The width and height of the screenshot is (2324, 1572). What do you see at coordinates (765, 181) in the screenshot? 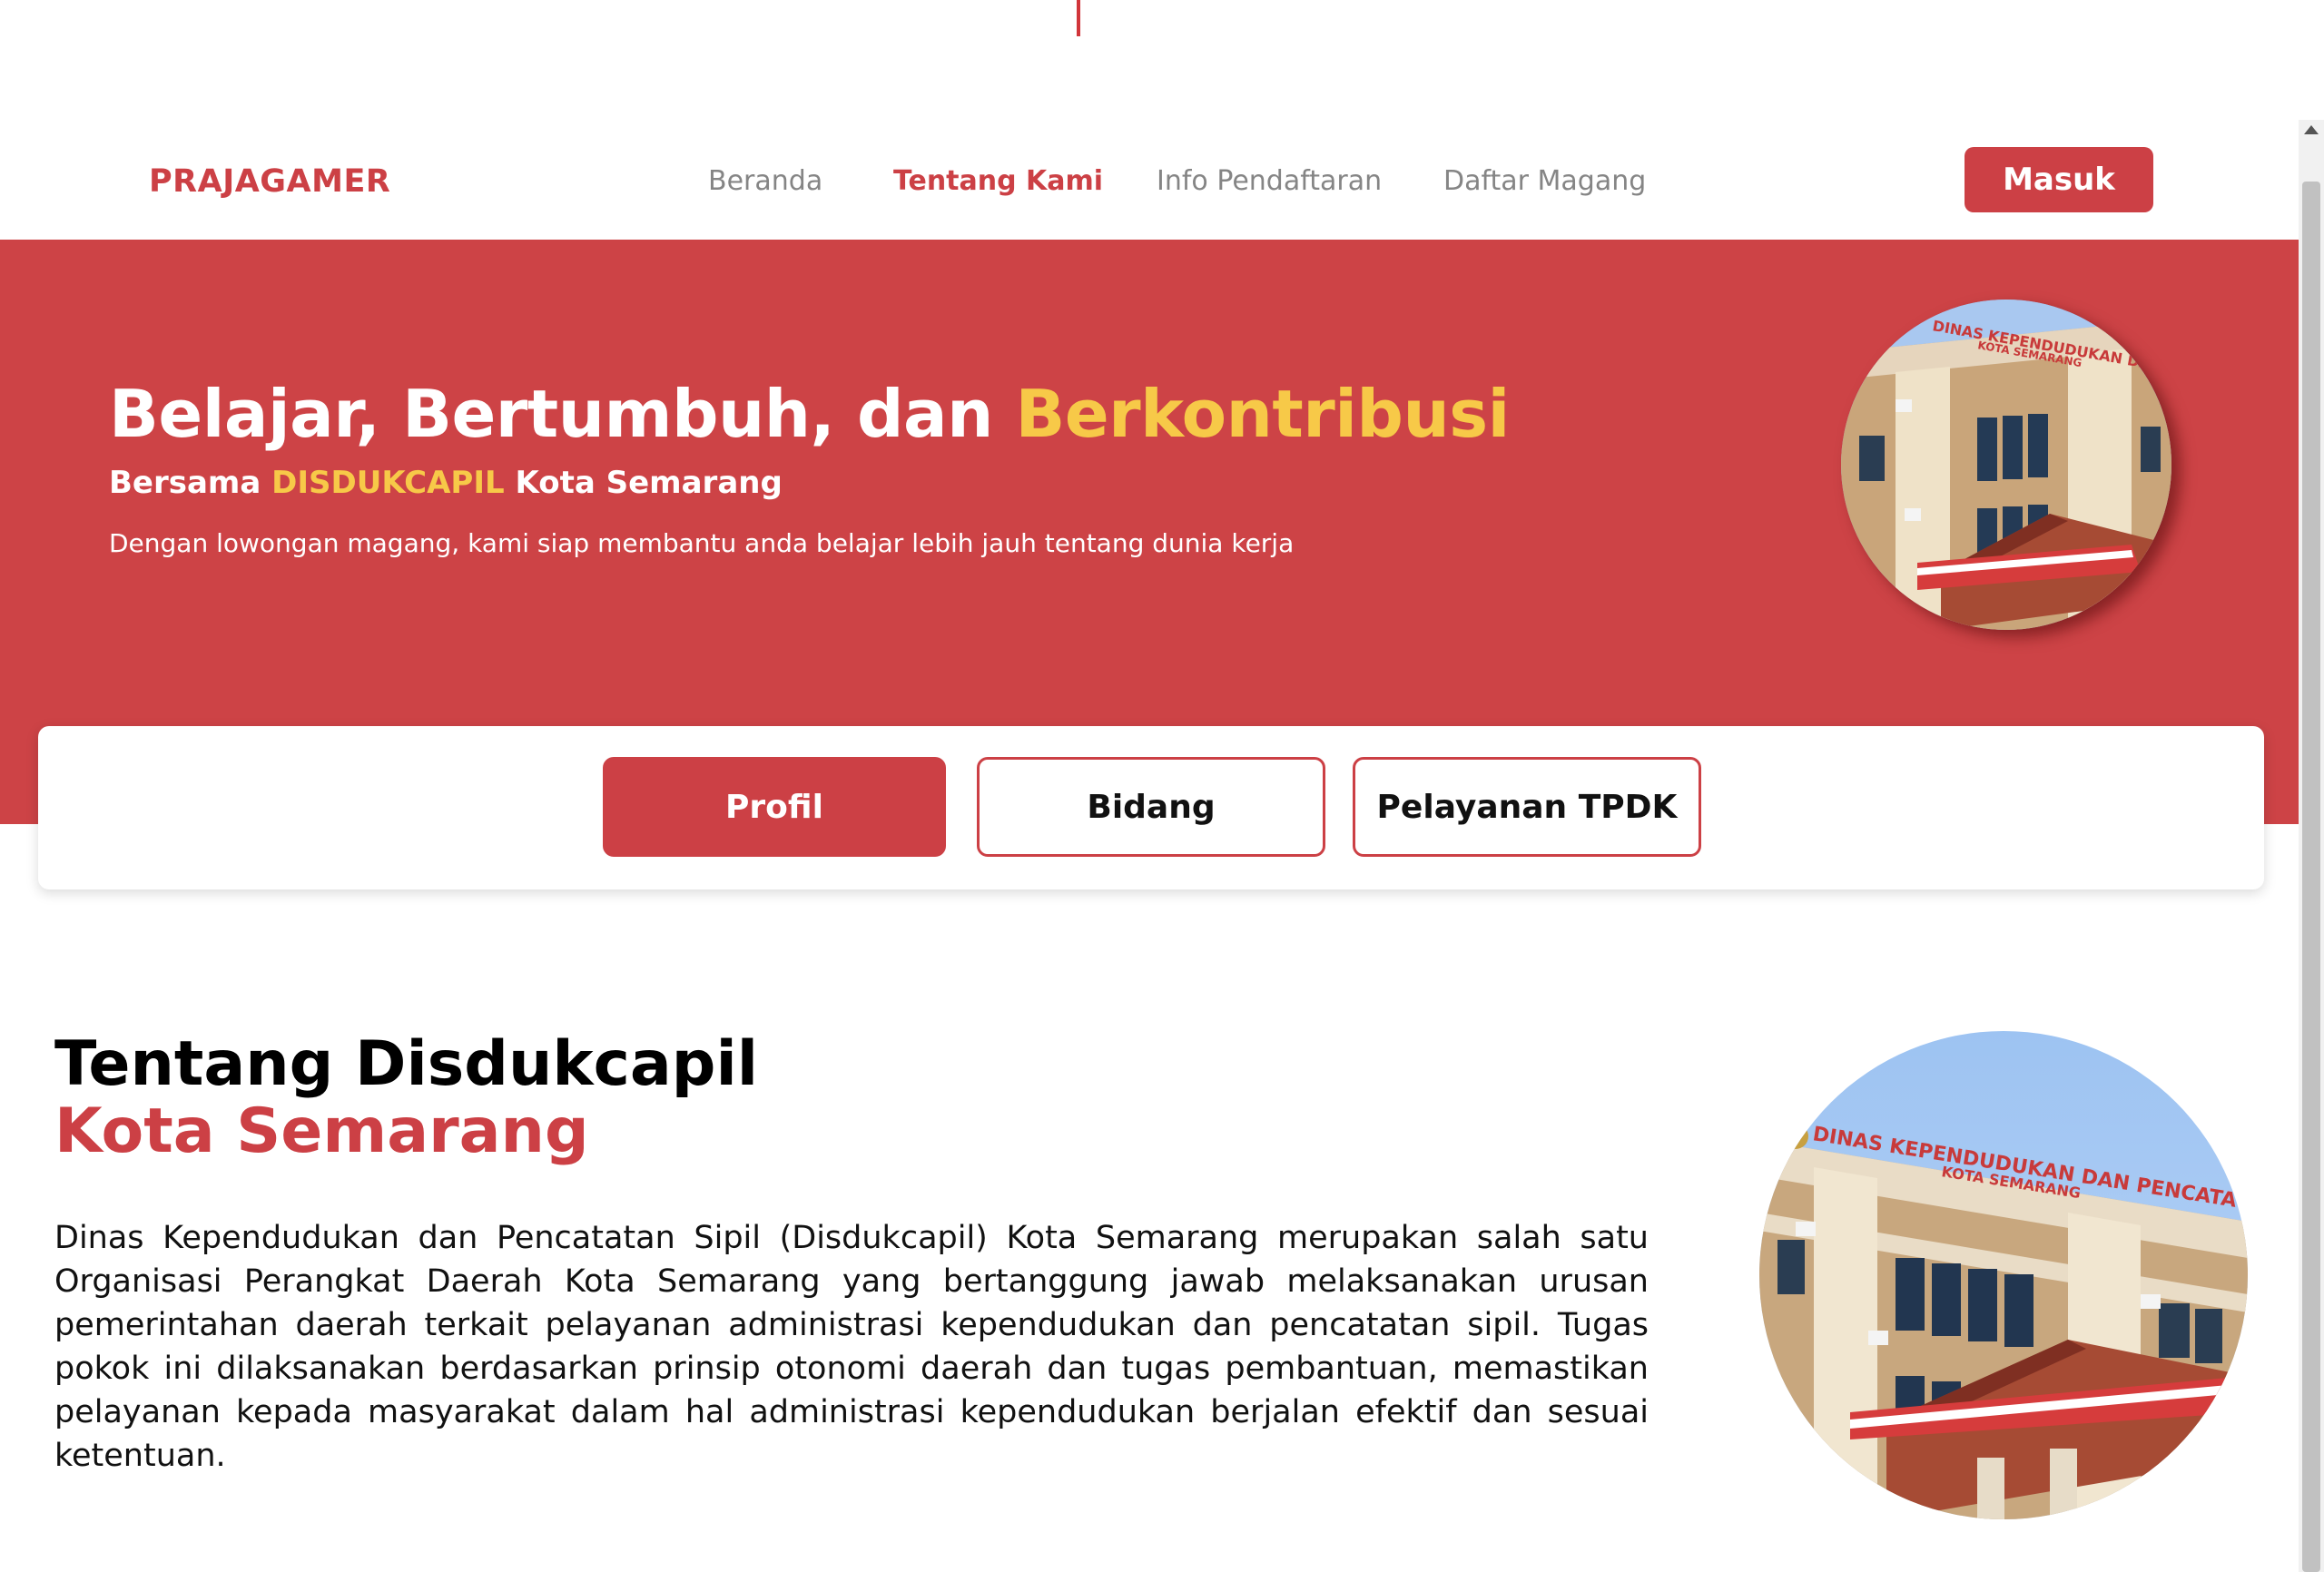
I see `nav-link-beranda: Beranda` at bounding box center [765, 181].